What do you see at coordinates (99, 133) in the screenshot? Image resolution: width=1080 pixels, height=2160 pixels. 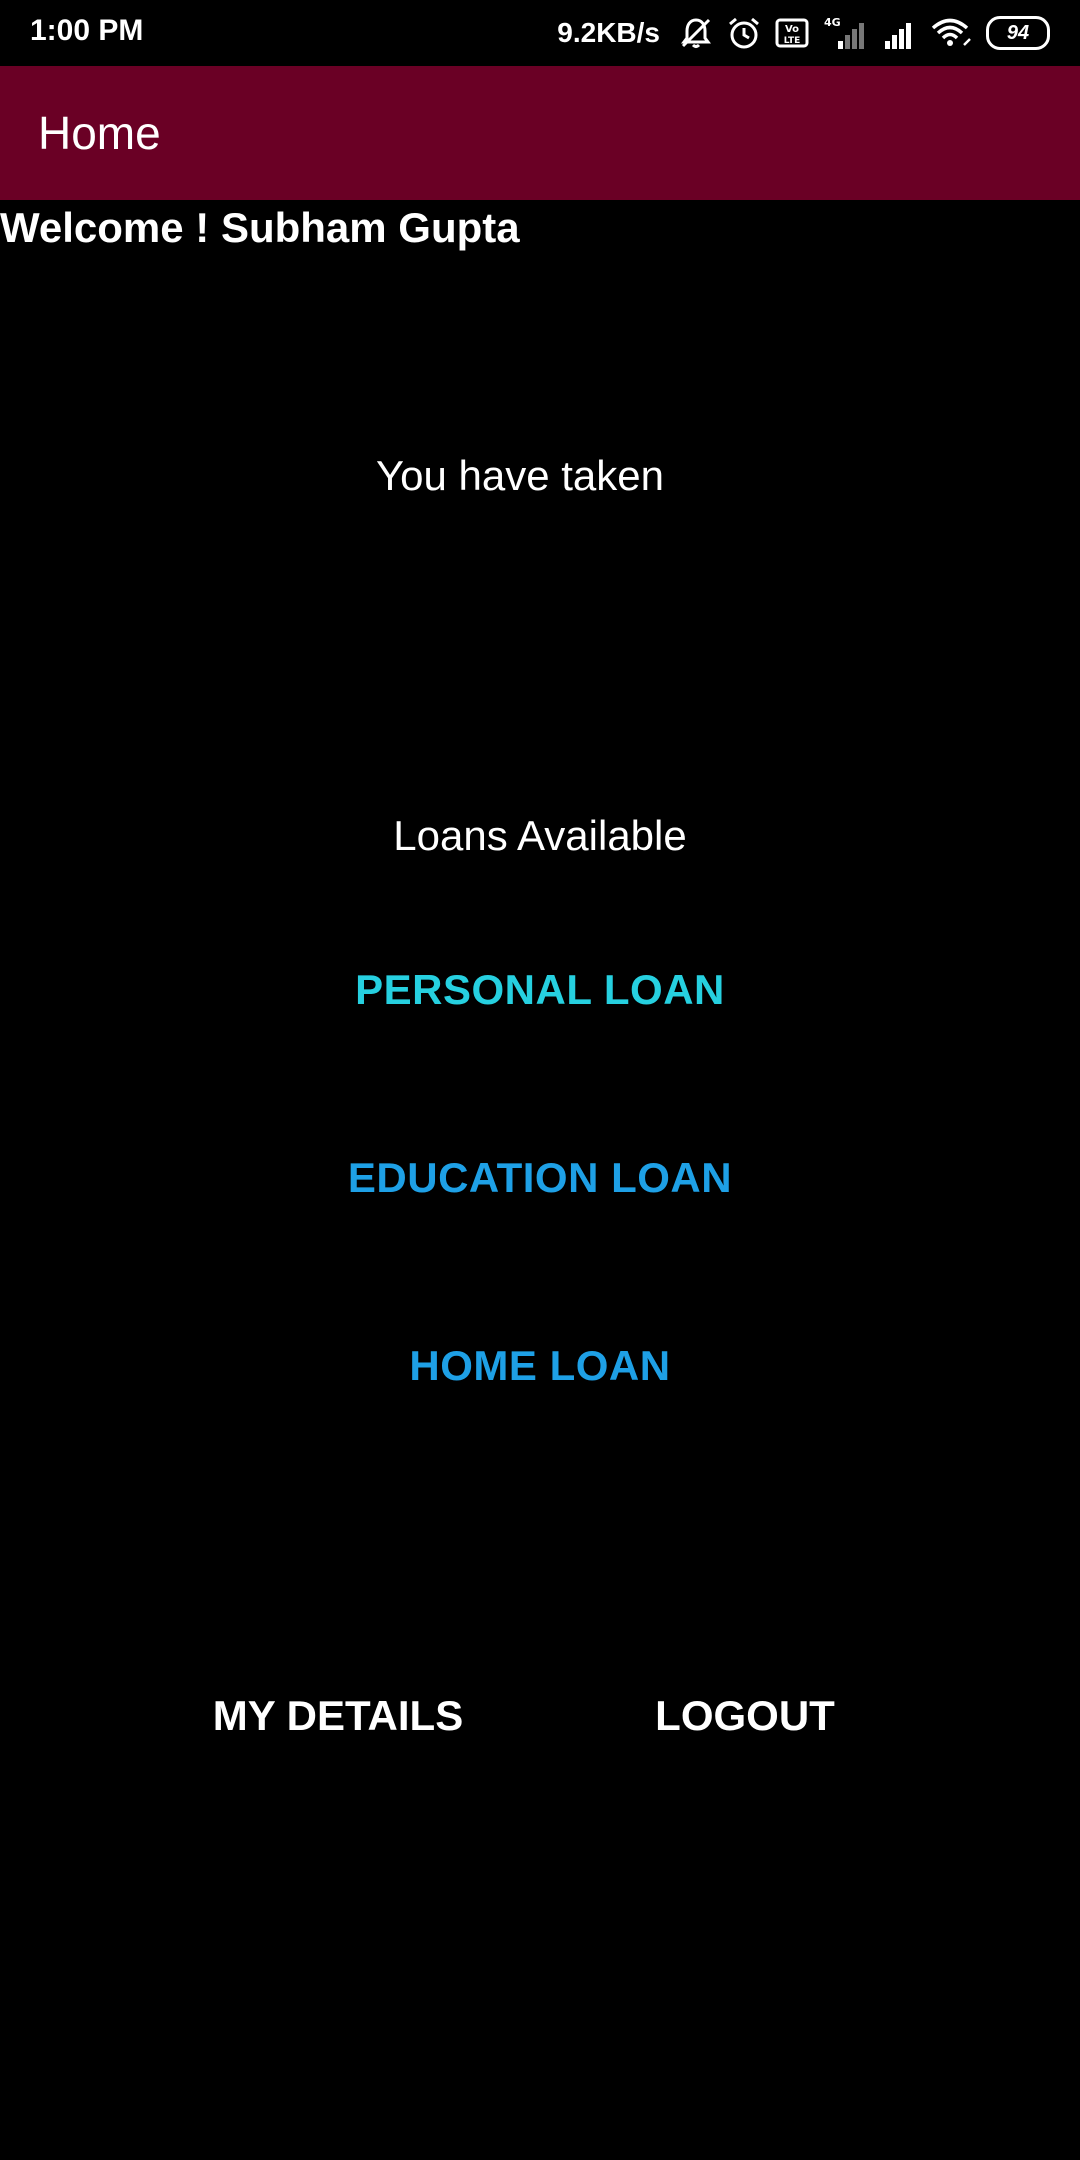 I see `page-title: Home` at bounding box center [99, 133].